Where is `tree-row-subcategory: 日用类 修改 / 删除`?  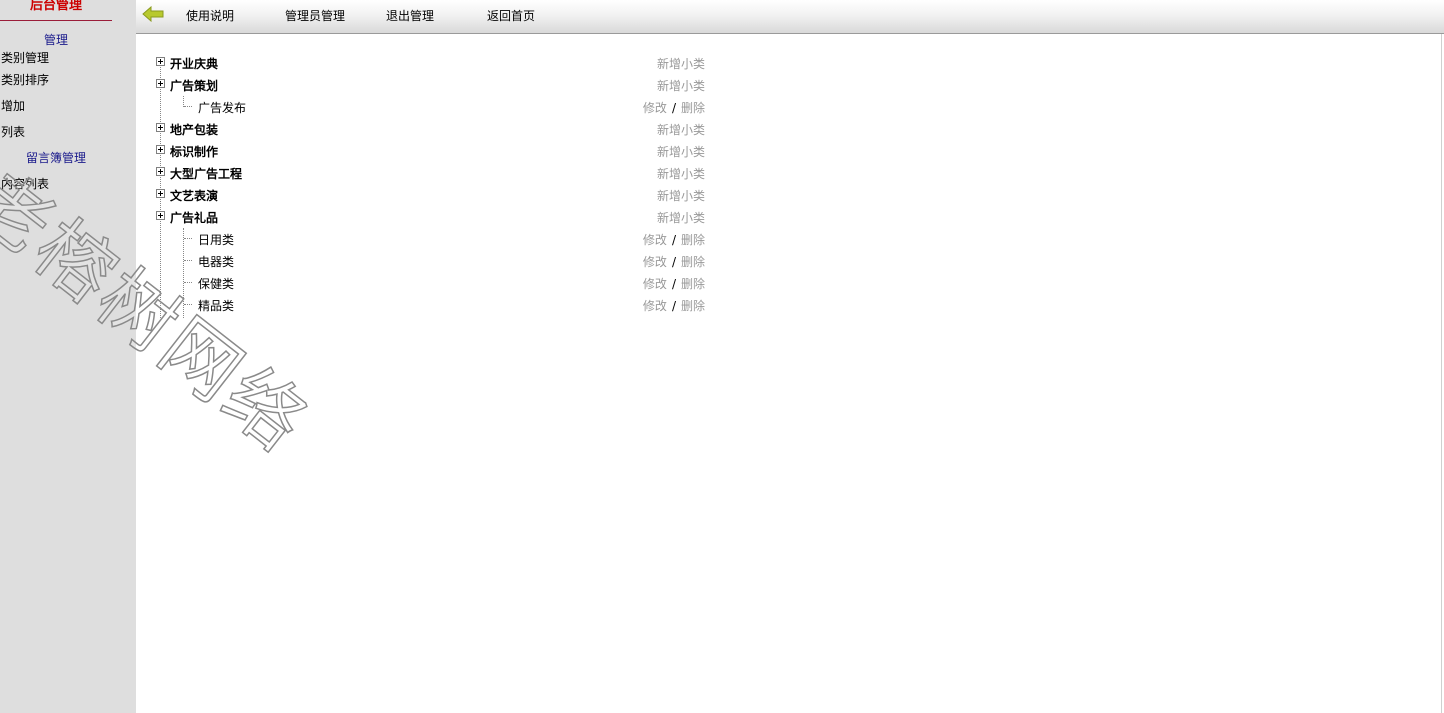 tree-row-subcategory: 日用类 修改 / 删除 is located at coordinates (430, 239).